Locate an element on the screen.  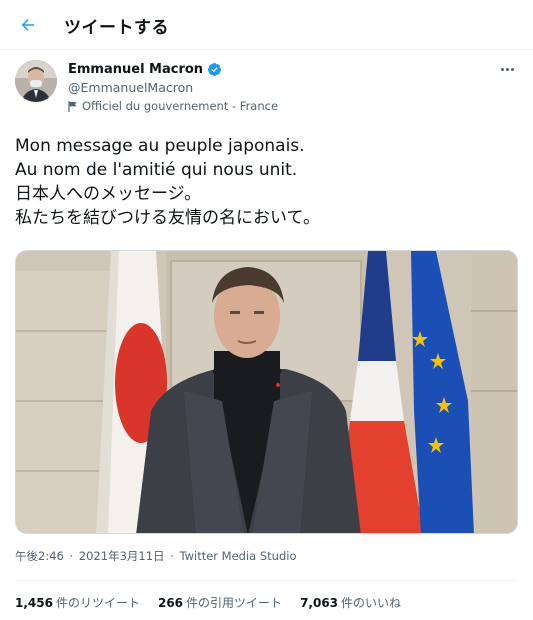
tweet-line: Mon message au peuple japonais. is located at coordinates (160, 146).